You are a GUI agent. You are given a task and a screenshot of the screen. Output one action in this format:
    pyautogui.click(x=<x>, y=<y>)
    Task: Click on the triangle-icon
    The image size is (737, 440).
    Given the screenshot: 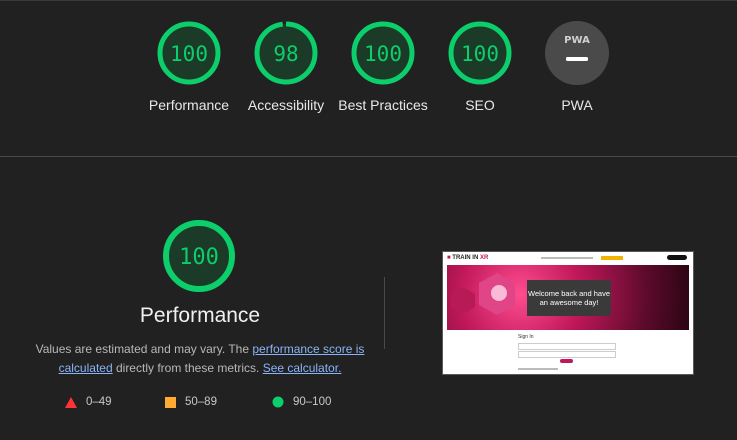 What is the action you would take?
    pyautogui.click(x=71, y=402)
    